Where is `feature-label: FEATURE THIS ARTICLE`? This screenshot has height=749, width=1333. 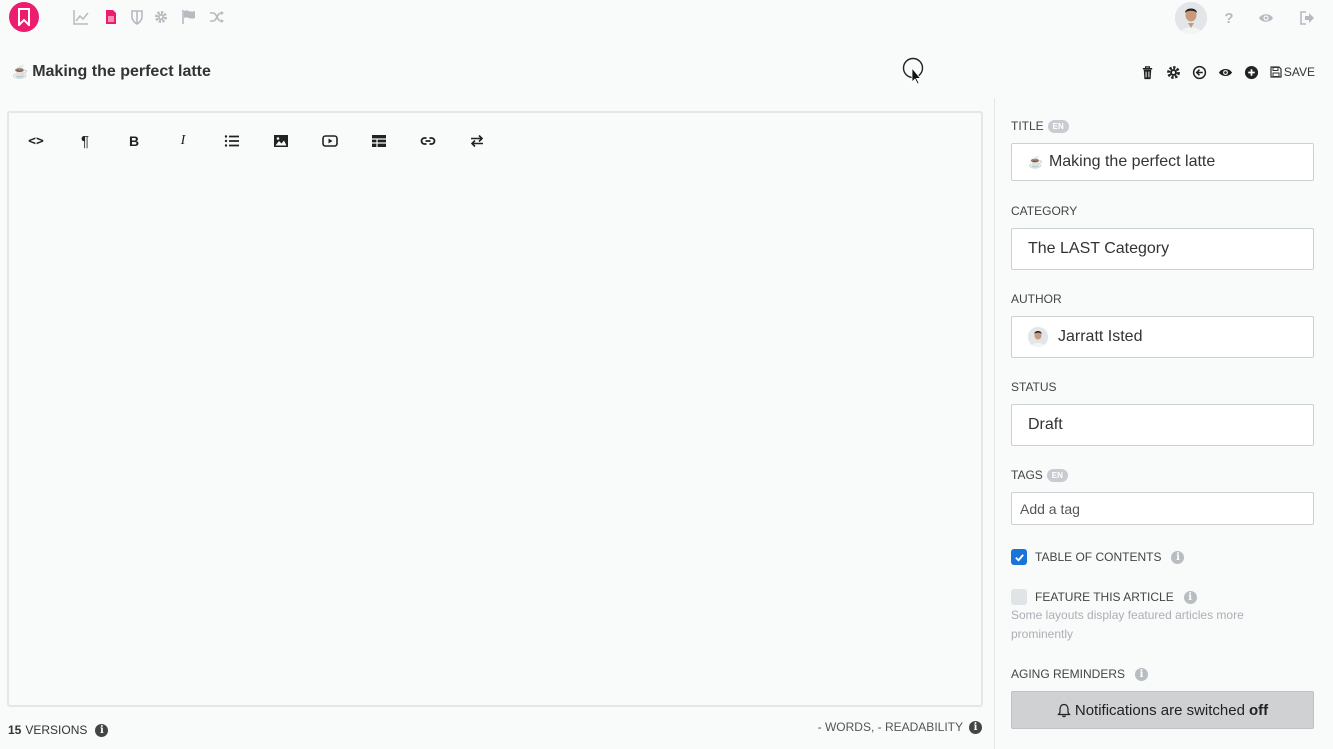 feature-label: FEATURE THIS ARTICLE is located at coordinates (1104, 597).